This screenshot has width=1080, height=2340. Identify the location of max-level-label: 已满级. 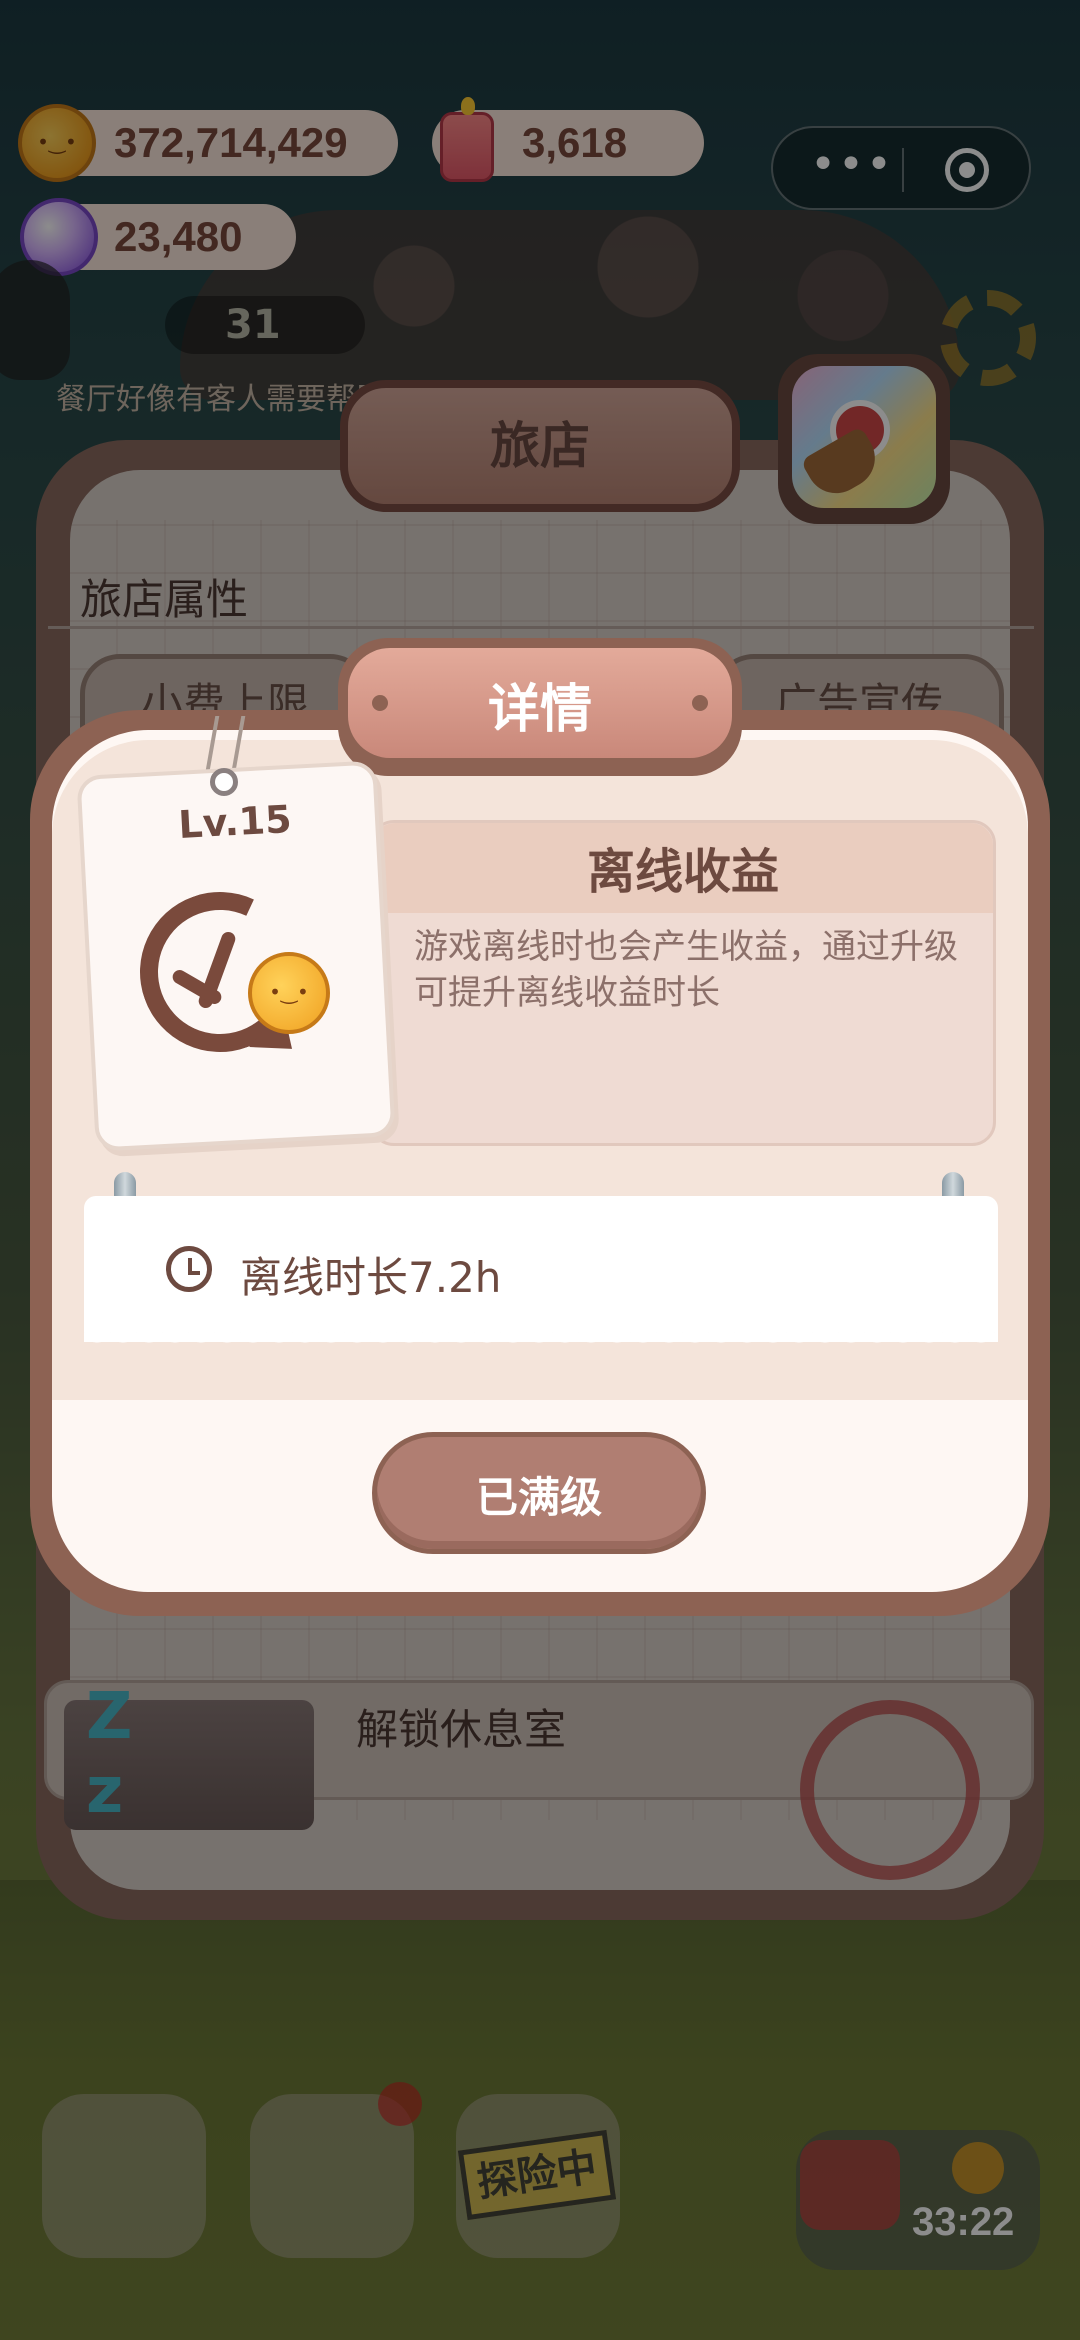
(538, 1497).